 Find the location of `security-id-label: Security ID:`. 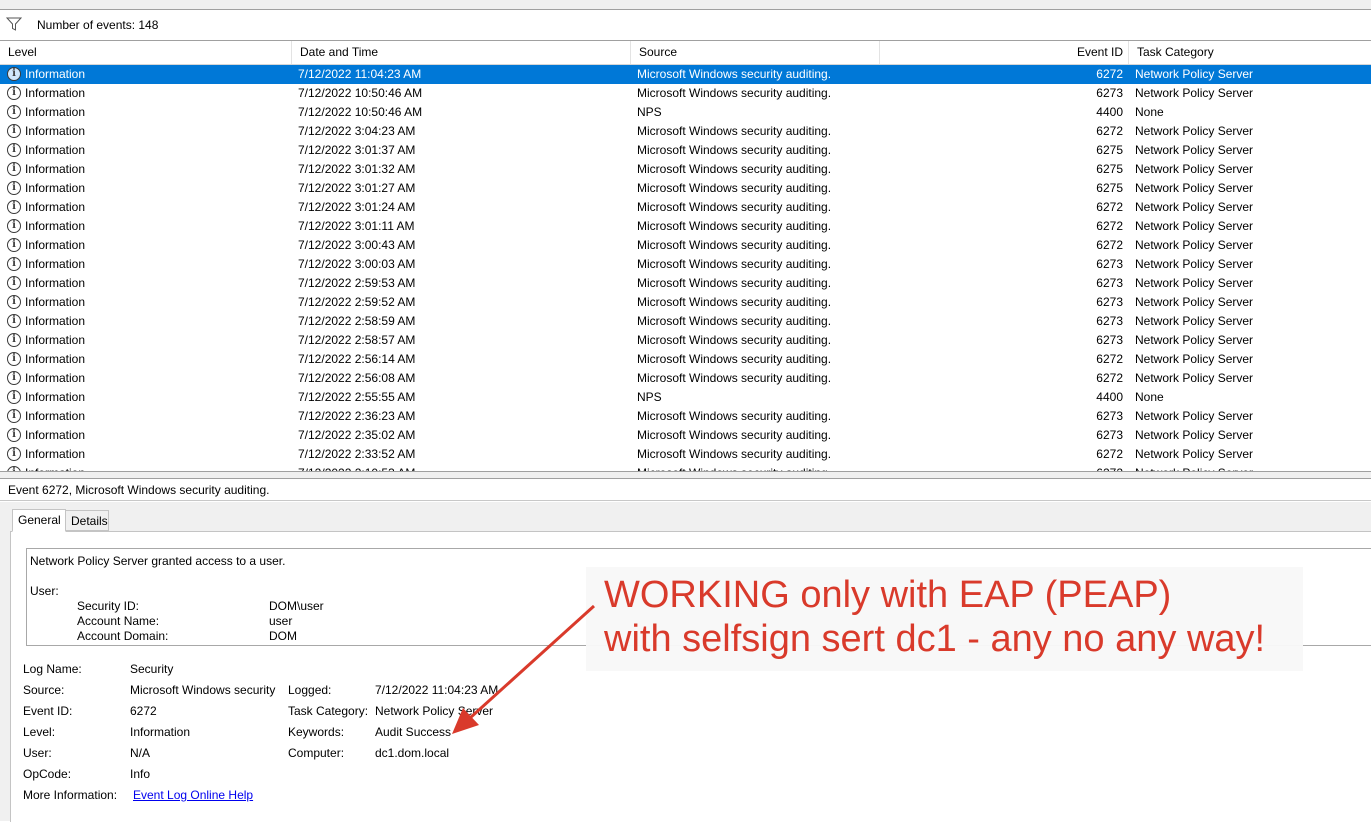

security-id-label: Security ID: is located at coordinates (108, 606).